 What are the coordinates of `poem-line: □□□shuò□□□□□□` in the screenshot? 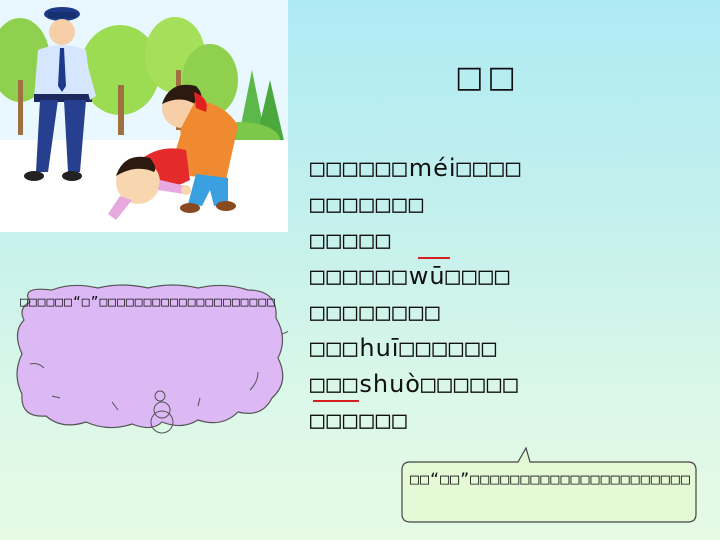 It's located at (415, 384).